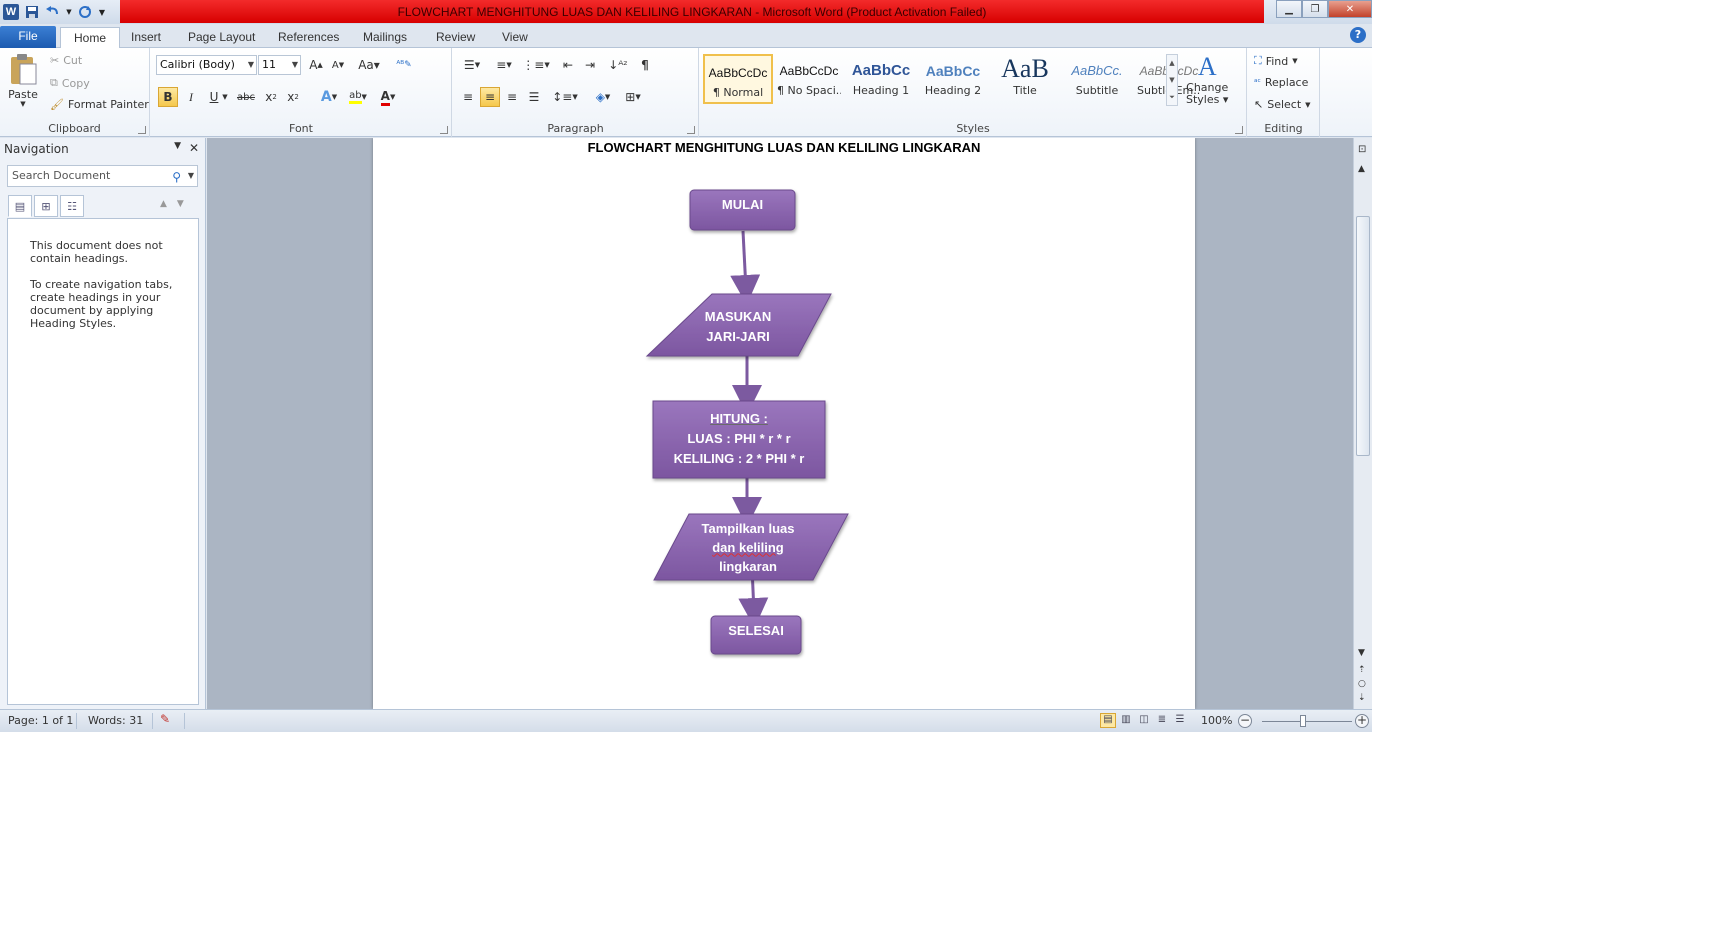  I want to click on paragraph-dialog-launcher, so click(691, 130).